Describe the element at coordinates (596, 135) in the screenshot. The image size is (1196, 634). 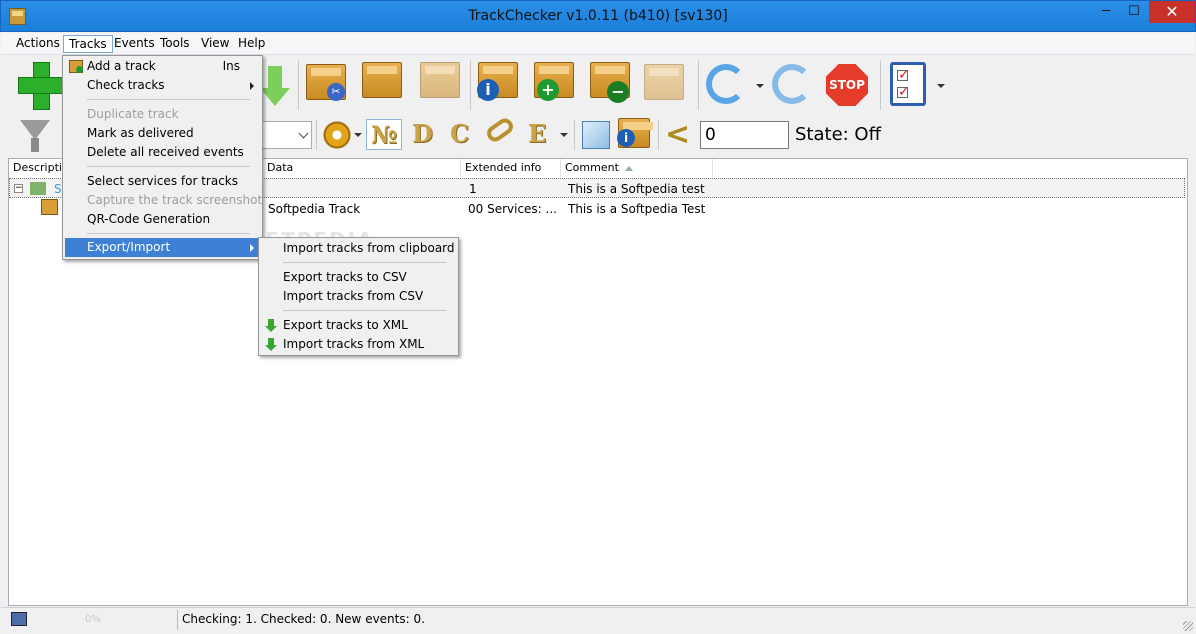
I see `cube-icon` at that location.